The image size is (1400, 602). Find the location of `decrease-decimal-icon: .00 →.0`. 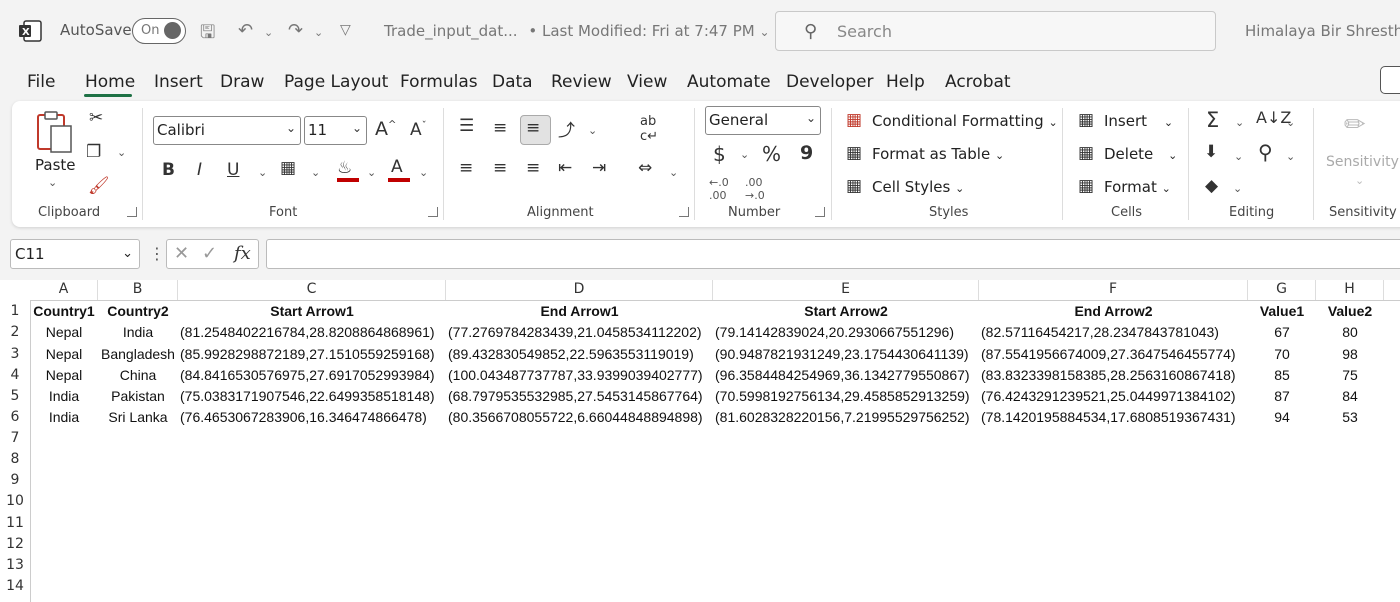

decrease-decimal-icon: .00 →.0 is located at coordinates (755, 189).